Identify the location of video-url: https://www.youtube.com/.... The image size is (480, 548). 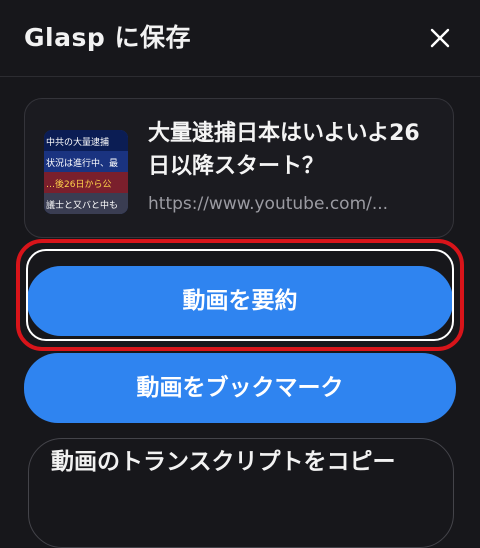
(268, 204).